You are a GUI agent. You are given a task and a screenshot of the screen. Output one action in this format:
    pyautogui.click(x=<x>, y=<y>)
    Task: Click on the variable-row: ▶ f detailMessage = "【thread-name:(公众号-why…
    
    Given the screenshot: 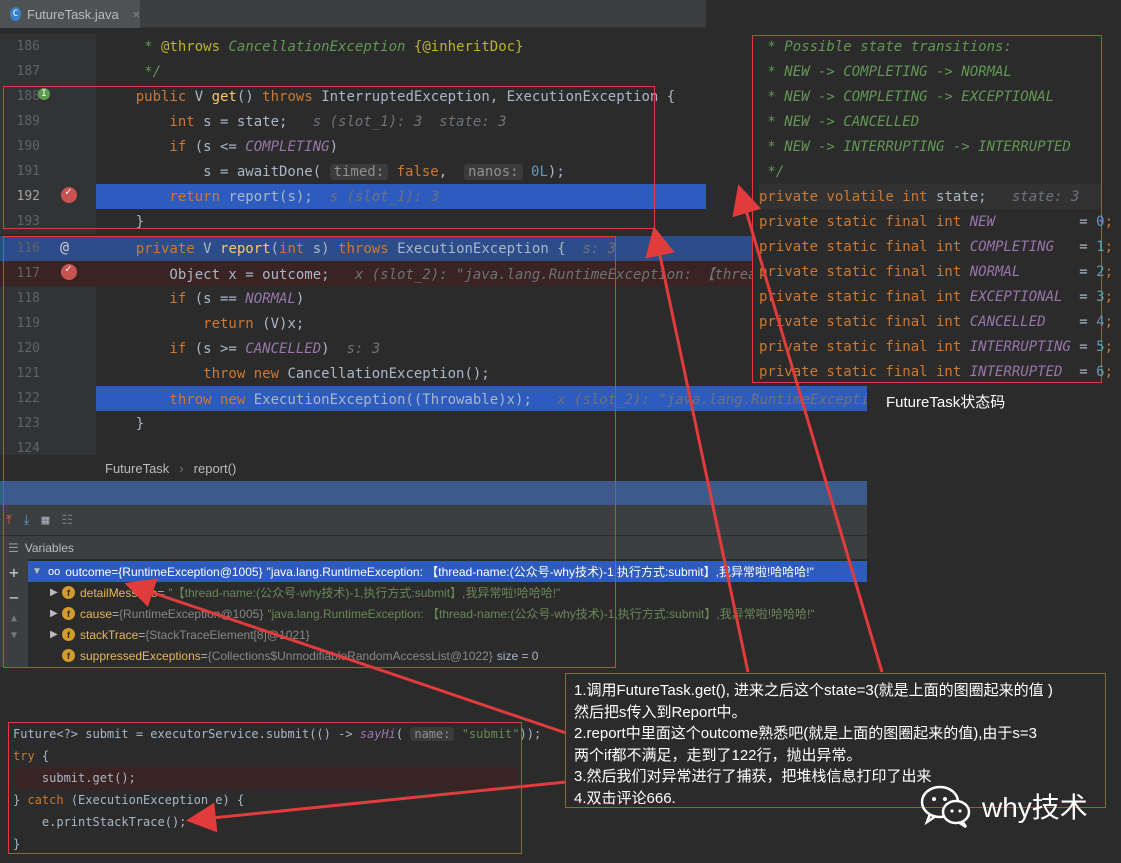 What is the action you would take?
    pyautogui.click(x=447, y=592)
    